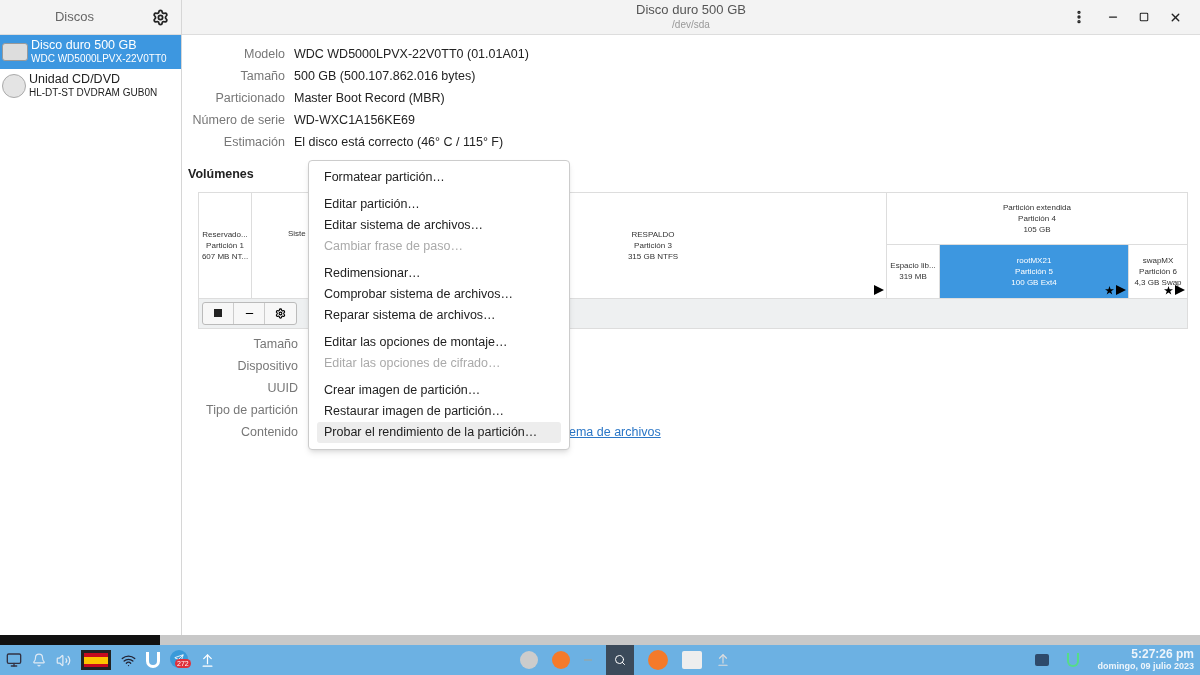  Describe the element at coordinates (280, 313) in the screenshot. I see `gears-icon` at that location.